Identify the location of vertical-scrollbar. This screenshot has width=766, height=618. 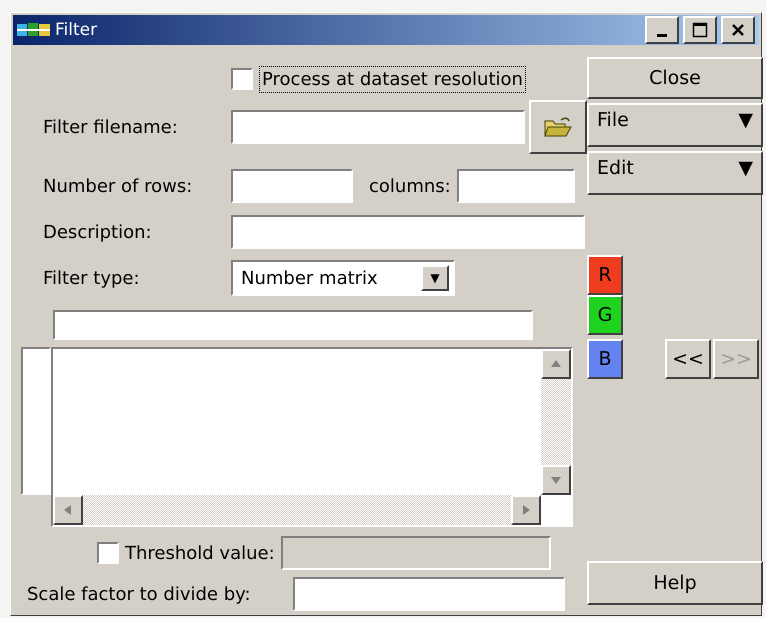
(556, 422).